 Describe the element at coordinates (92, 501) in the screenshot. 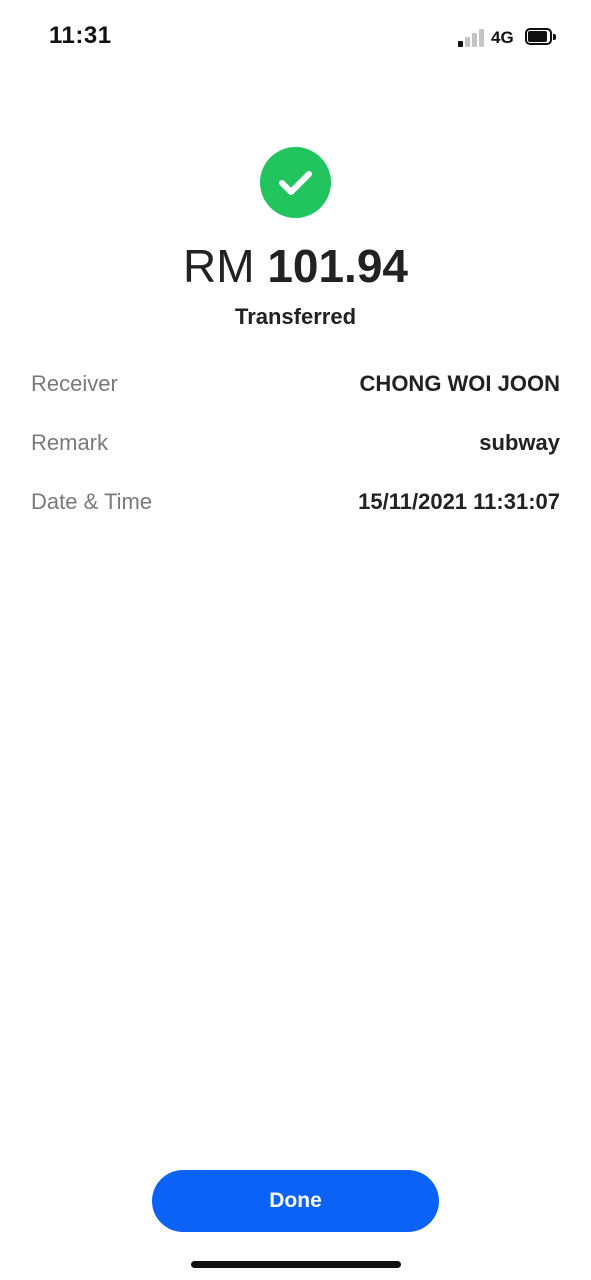

I see `detail-label: Date & Time` at that location.